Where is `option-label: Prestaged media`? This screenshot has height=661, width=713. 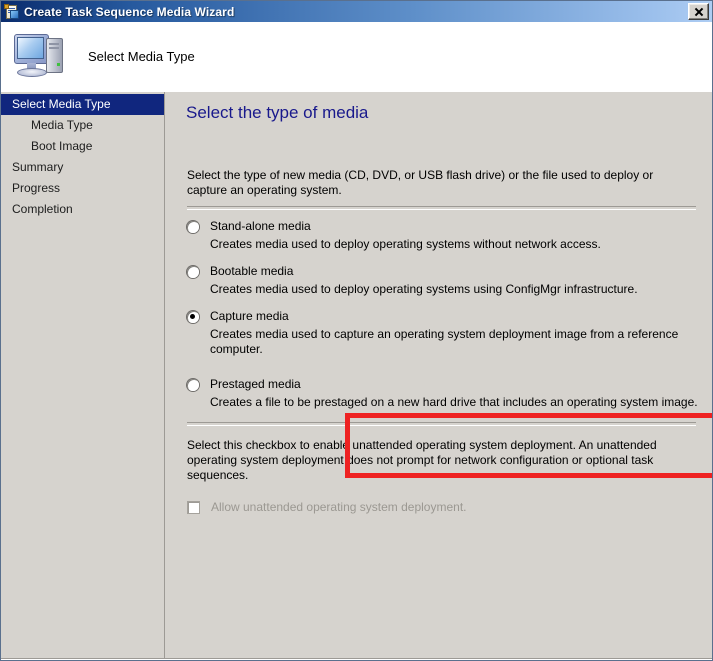 option-label: Prestaged media is located at coordinates (255, 384).